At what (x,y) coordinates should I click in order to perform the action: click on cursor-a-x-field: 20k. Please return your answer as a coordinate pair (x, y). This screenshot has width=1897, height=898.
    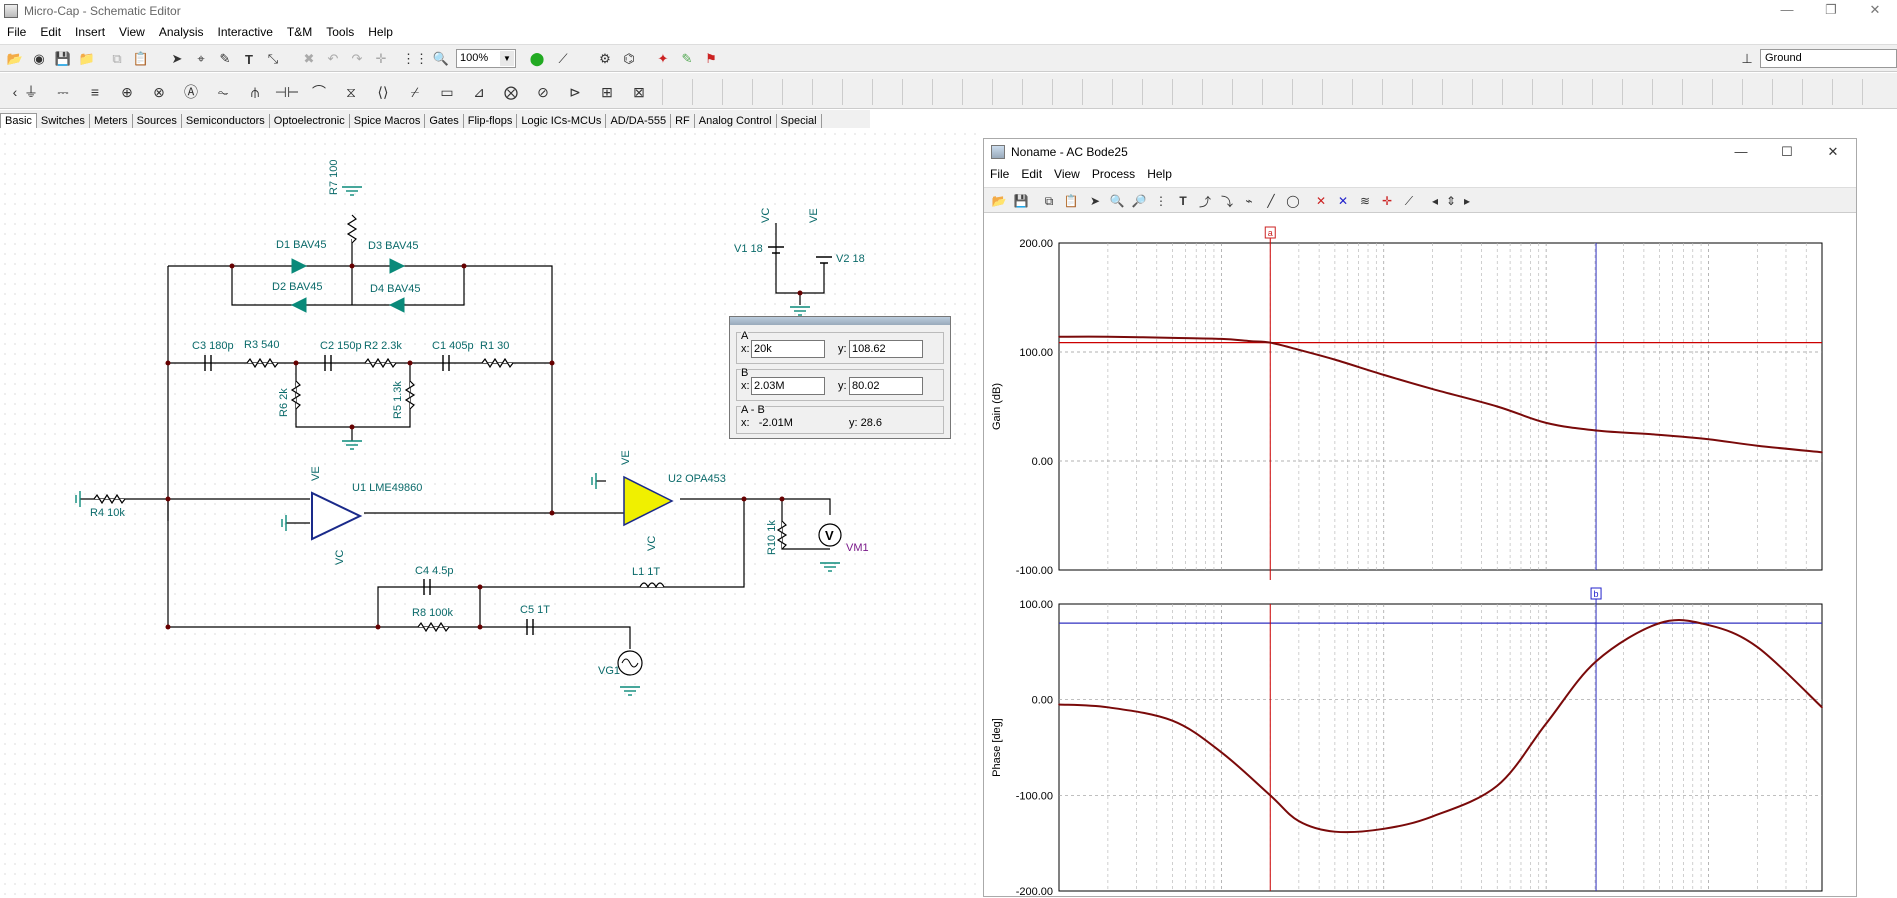
    Looking at the image, I should click on (788, 349).